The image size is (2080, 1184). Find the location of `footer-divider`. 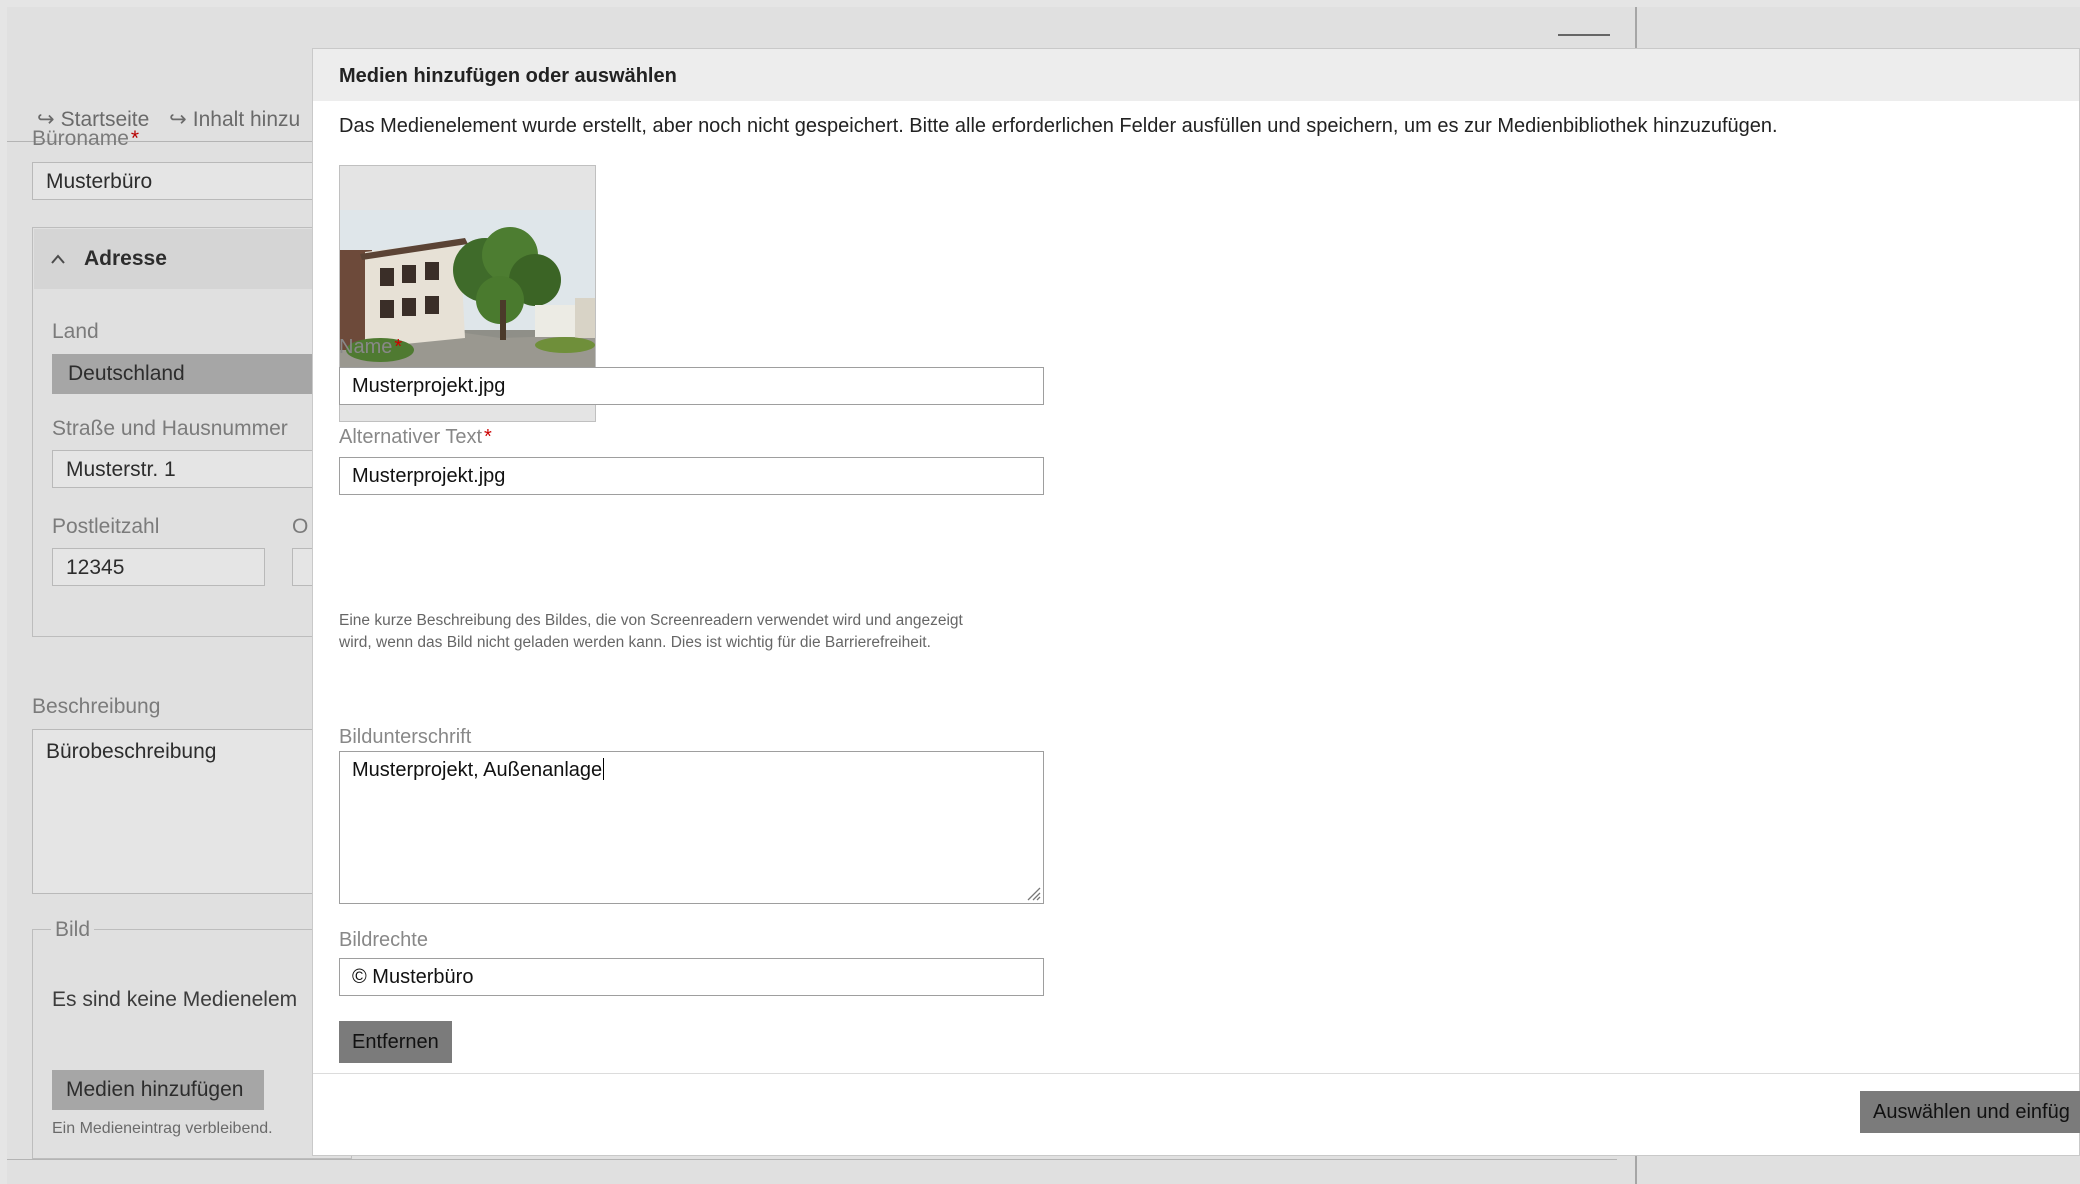

footer-divider is located at coordinates (1196, 1073).